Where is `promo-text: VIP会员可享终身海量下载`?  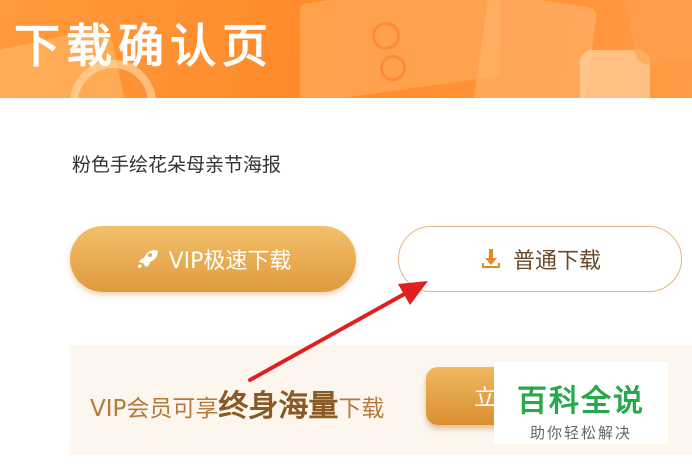 promo-text: VIP会员可享终身海量下载 is located at coordinates (237, 403).